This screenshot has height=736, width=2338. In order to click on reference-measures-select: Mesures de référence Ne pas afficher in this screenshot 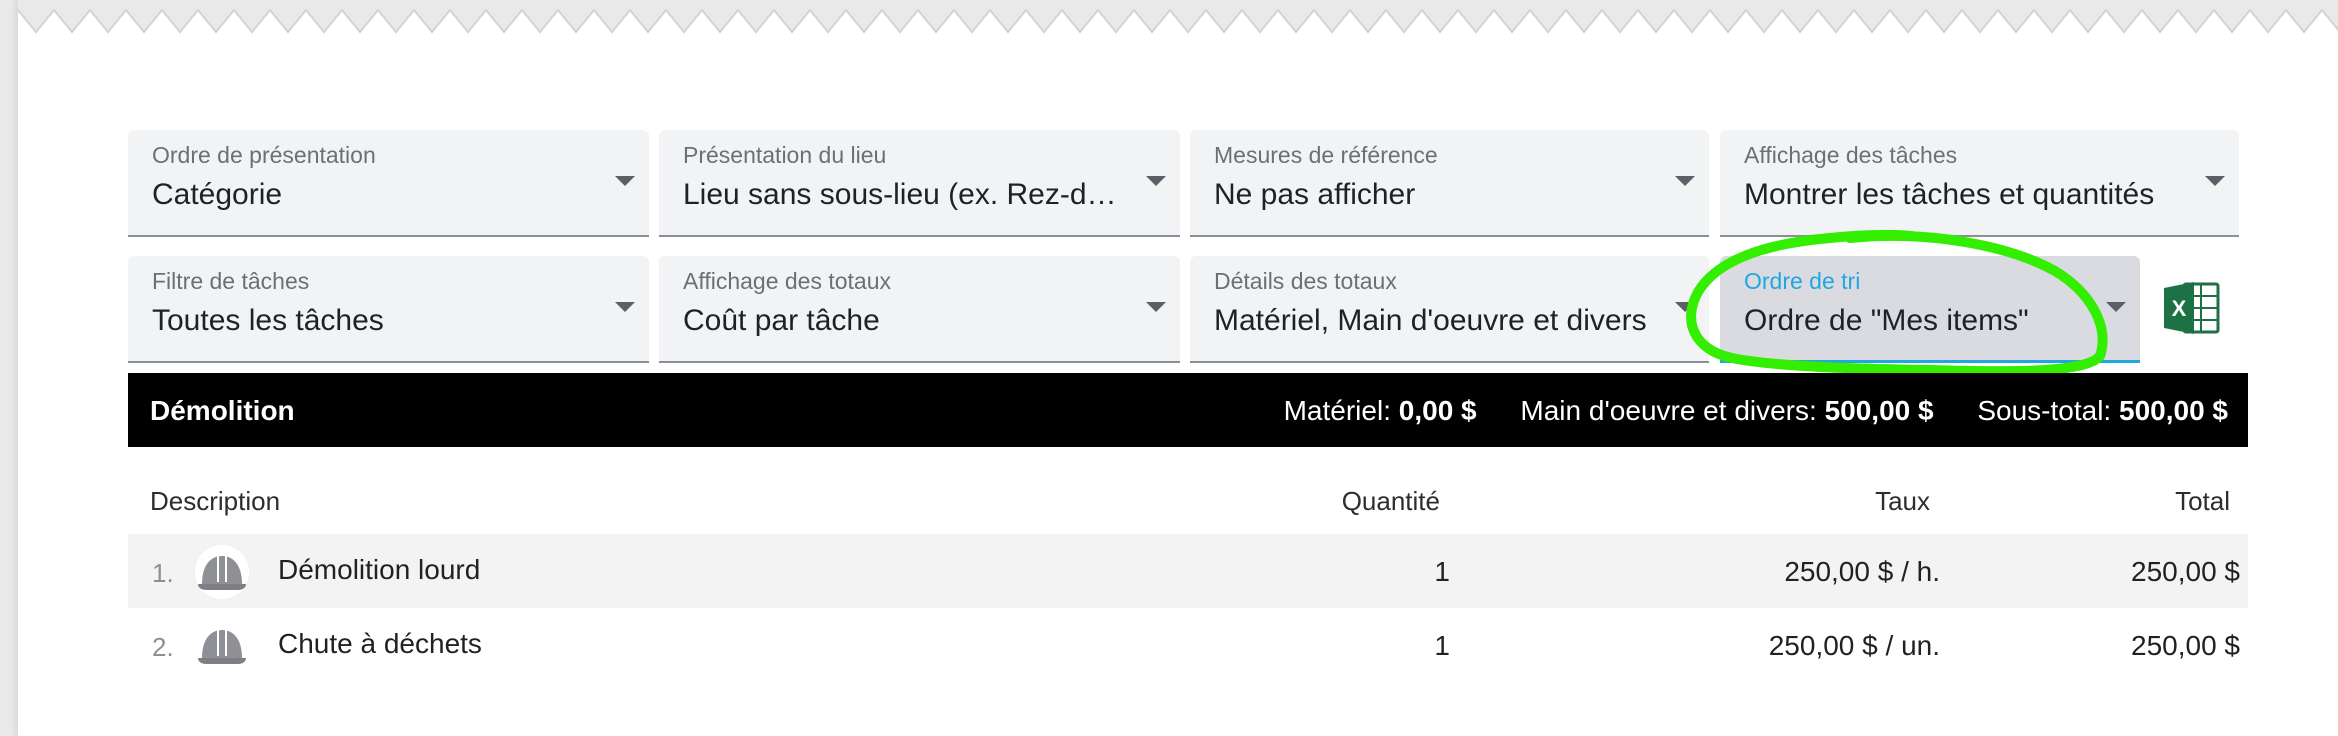, I will do `click(1449, 183)`.